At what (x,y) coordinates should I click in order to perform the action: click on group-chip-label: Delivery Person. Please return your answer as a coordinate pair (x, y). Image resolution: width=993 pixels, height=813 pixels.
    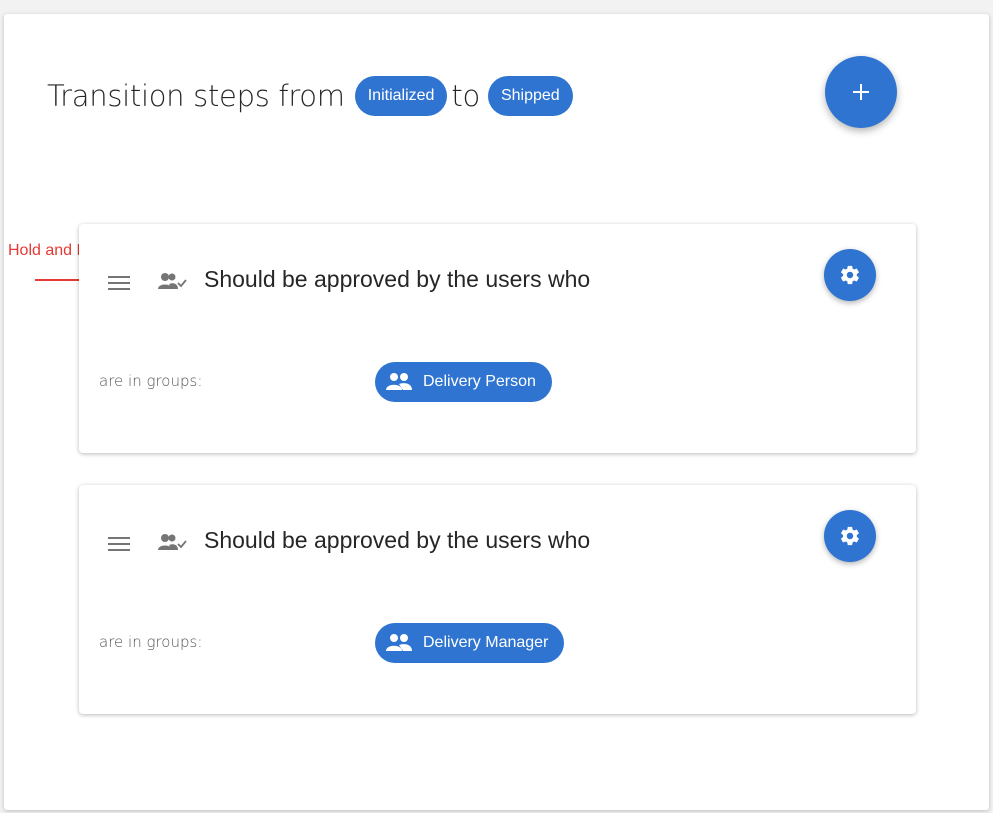
    Looking at the image, I should click on (479, 381).